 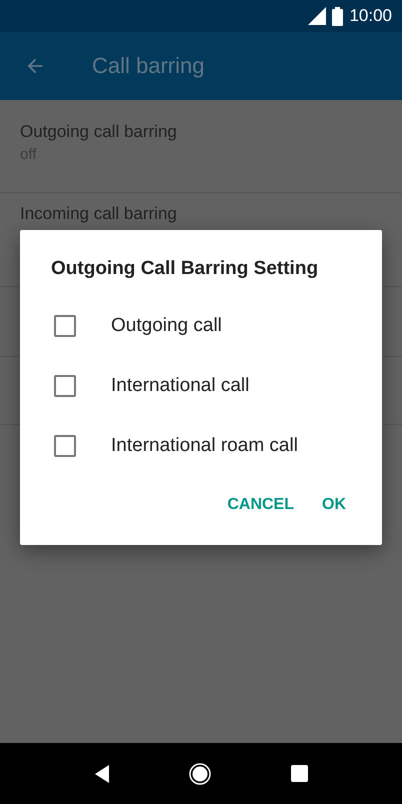 I want to click on option-label: International roam call, so click(x=204, y=446).